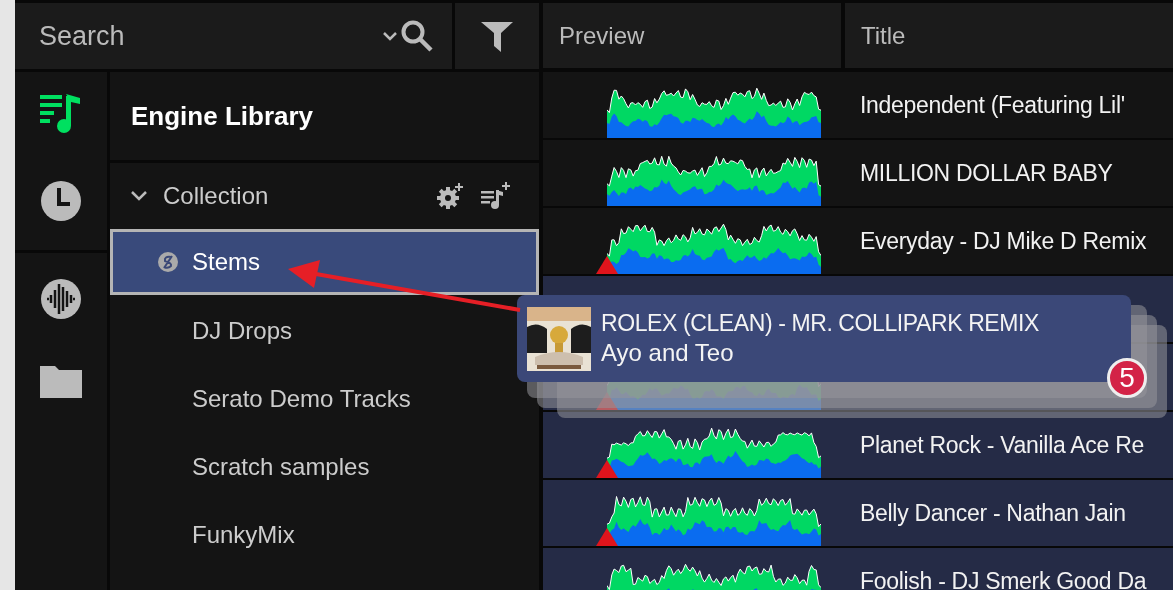  What do you see at coordinates (820, 323) in the screenshot?
I see `drag-track-title: ROLEX (CLEAN) - MR. COLLIPARK REMIX` at bounding box center [820, 323].